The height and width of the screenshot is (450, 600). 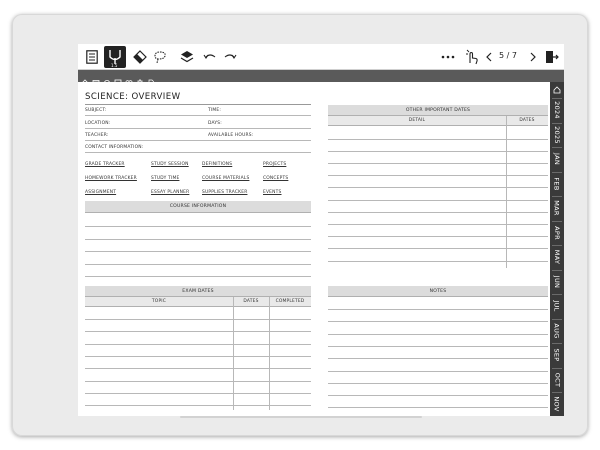 What do you see at coordinates (170, 192) in the screenshot?
I see `link-essay-planner: ESSAY PLANNER` at bounding box center [170, 192].